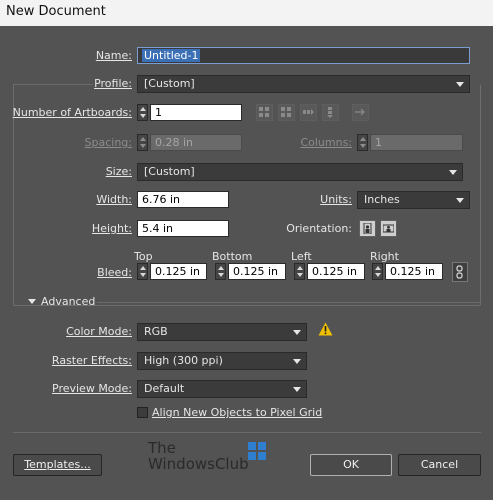 Image resolution: width=493 pixels, height=500 pixels. Describe the element at coordinates (32, 301) in the screenshot. I see `advanced-toggle-icon` at that location.